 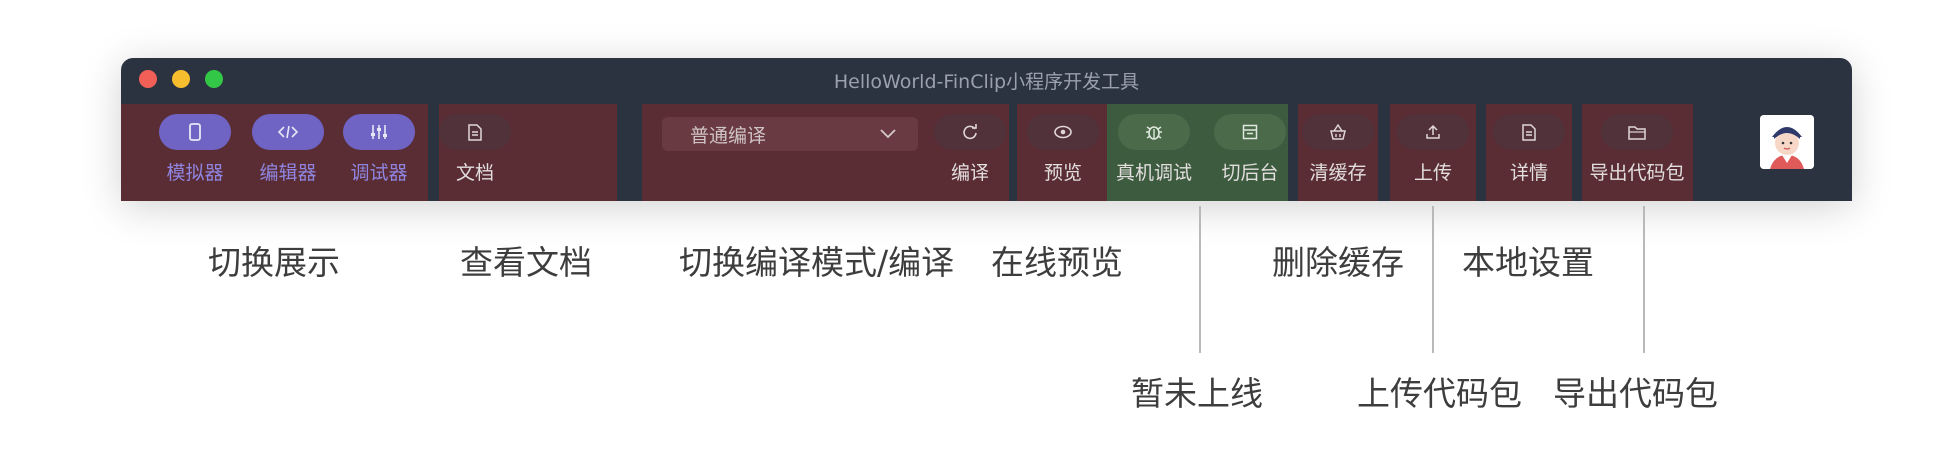 What do you see at coordinates (888, 134) in the screenshot?
I see `chevron-down-icon` at bounding box center [888, 134].